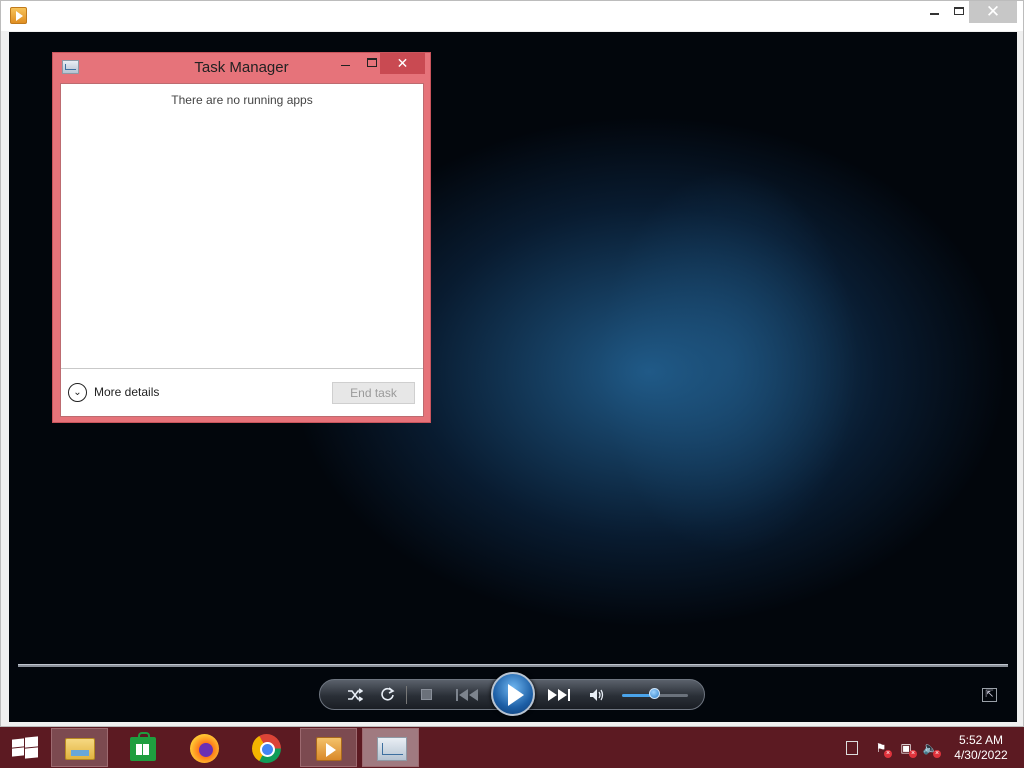  I want to click on shuffle-icon, so click(356, 695).